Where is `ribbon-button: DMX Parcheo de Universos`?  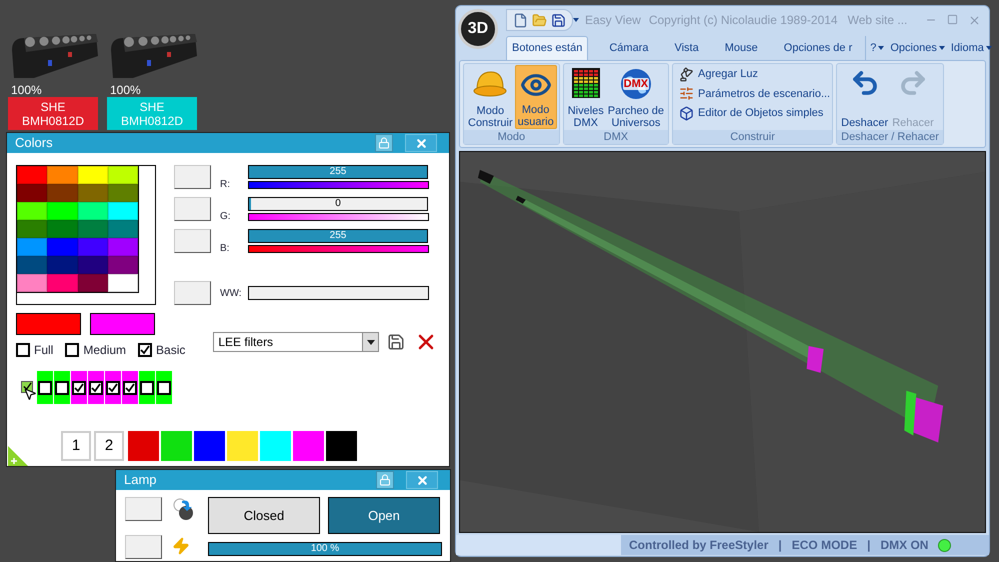
ribbon-button: DMX Parcheo de Universos is located at coordinates (636, 97).